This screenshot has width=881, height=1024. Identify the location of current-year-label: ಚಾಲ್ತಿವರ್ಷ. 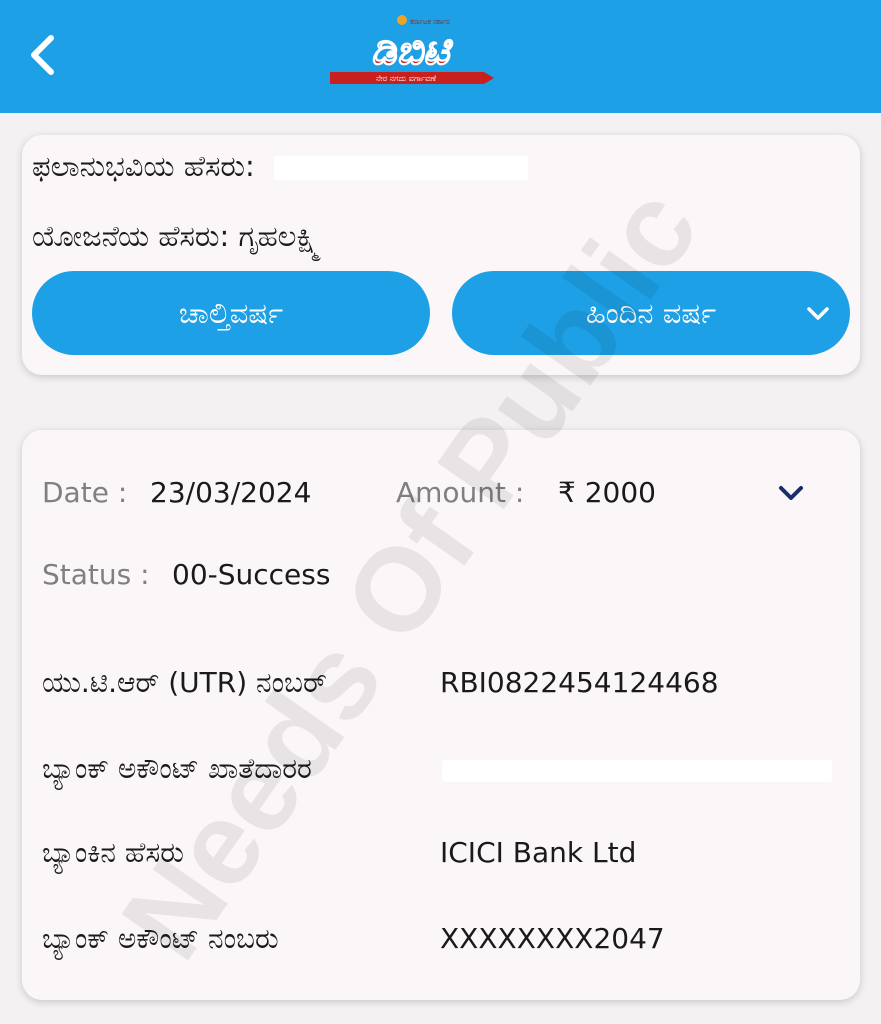
(231, 312).